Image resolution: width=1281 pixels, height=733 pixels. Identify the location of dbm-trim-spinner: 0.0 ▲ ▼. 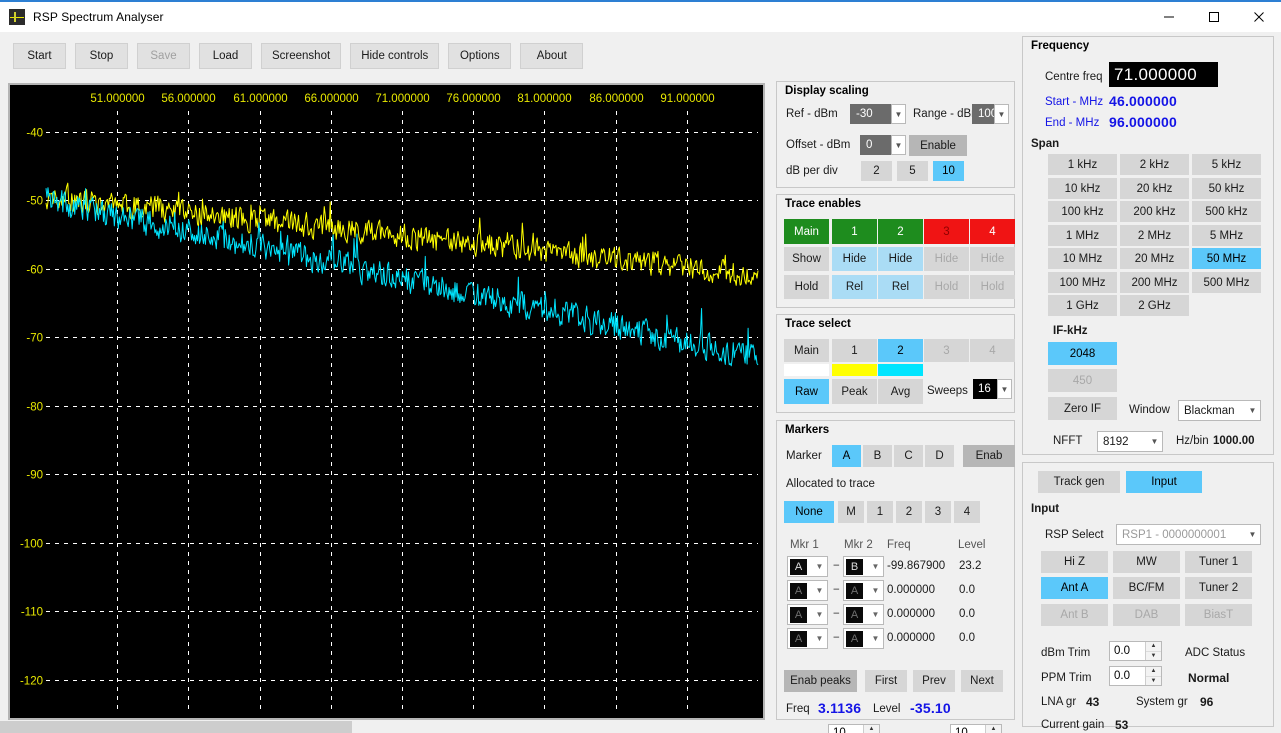
(1135, 651).